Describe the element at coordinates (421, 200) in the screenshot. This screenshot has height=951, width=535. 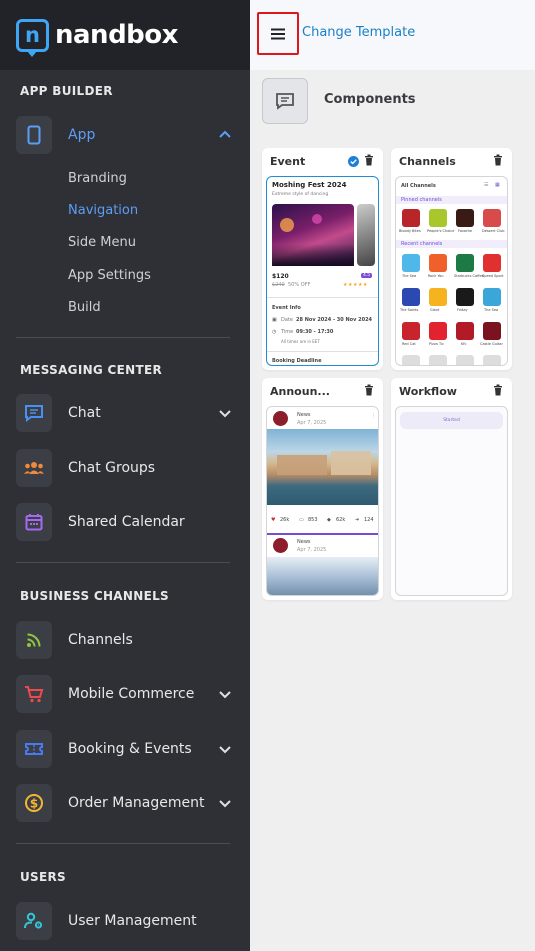
I see `pinned-label: Pinned channels` at that location.